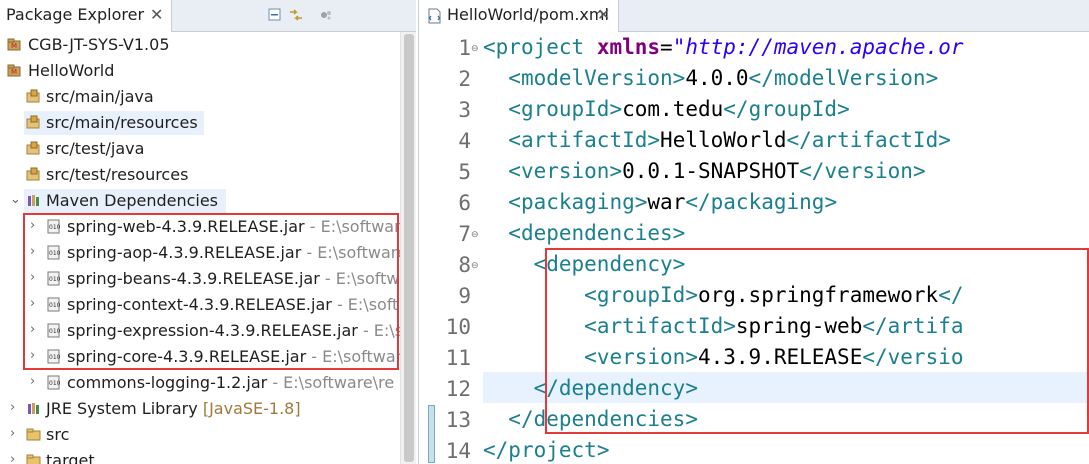  What do you see at coordinates (251, 408) in the screenshot?
I see `jre-version: [JavaSE-1.8]` at bounding box center [251, 408].